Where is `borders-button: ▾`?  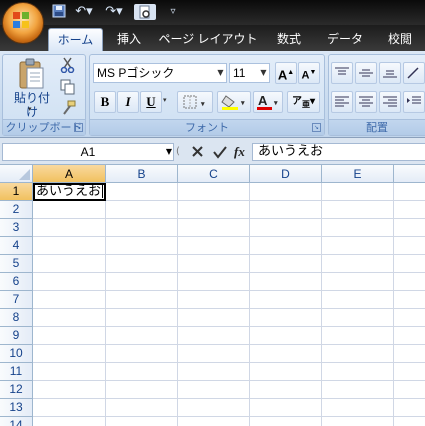
borders-button: ▾ is located at coordinates (195, 102).